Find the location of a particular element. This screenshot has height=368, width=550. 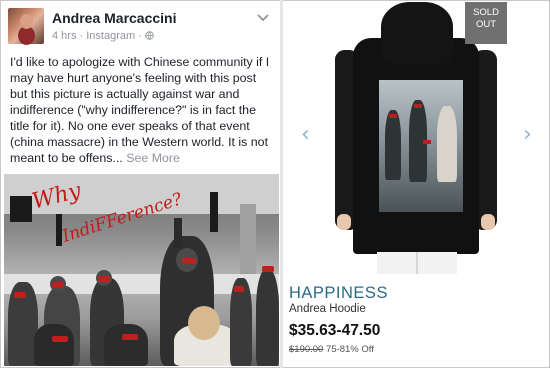

print-model-figure is located at coordinates (447, 144).